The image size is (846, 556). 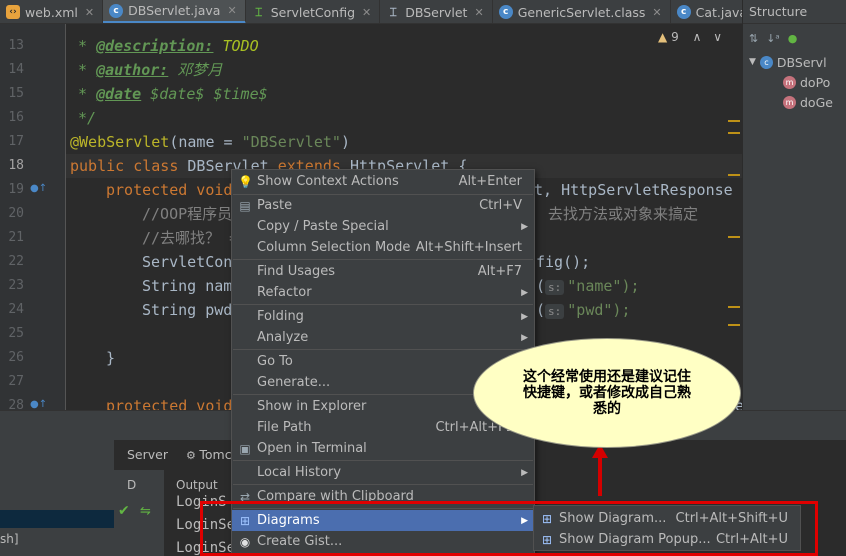 I want to click on fields-icon: ●, so click(x=793, y=38).